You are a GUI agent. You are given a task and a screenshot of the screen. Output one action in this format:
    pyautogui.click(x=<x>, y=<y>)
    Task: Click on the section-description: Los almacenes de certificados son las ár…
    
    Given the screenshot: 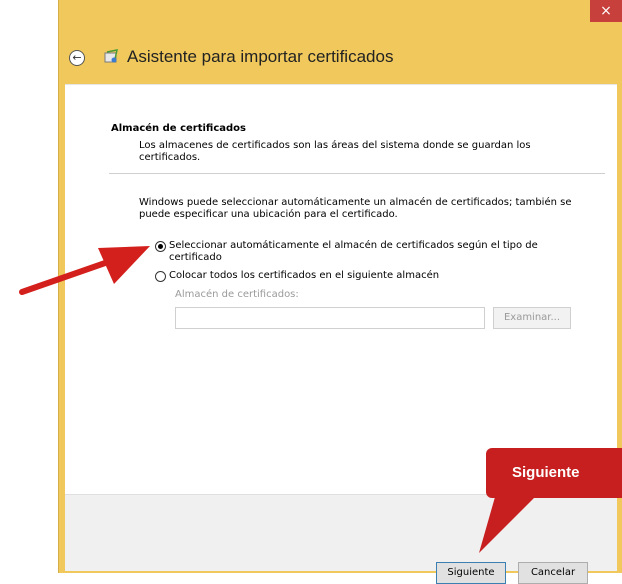 What is the action you would take?
    pyautogui.click(x=335, y=151)
    